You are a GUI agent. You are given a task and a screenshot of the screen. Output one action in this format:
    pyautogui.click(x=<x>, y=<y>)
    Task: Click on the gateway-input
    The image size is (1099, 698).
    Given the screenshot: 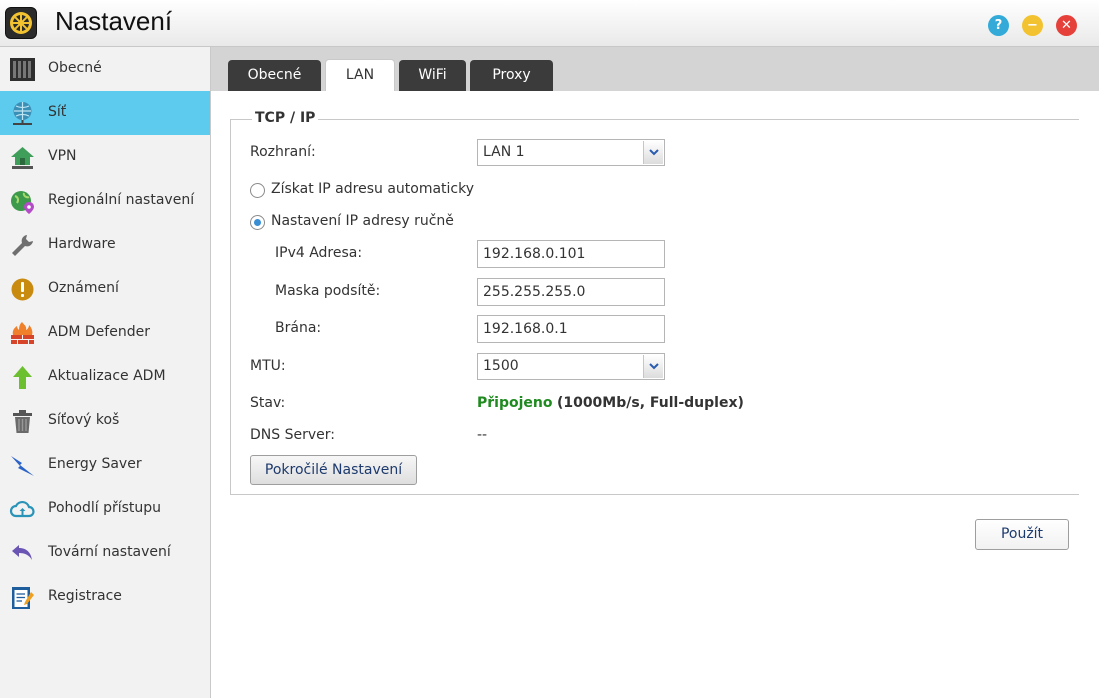 What is the action you would take?
    pyautogui.click(x=571, y=329)
    